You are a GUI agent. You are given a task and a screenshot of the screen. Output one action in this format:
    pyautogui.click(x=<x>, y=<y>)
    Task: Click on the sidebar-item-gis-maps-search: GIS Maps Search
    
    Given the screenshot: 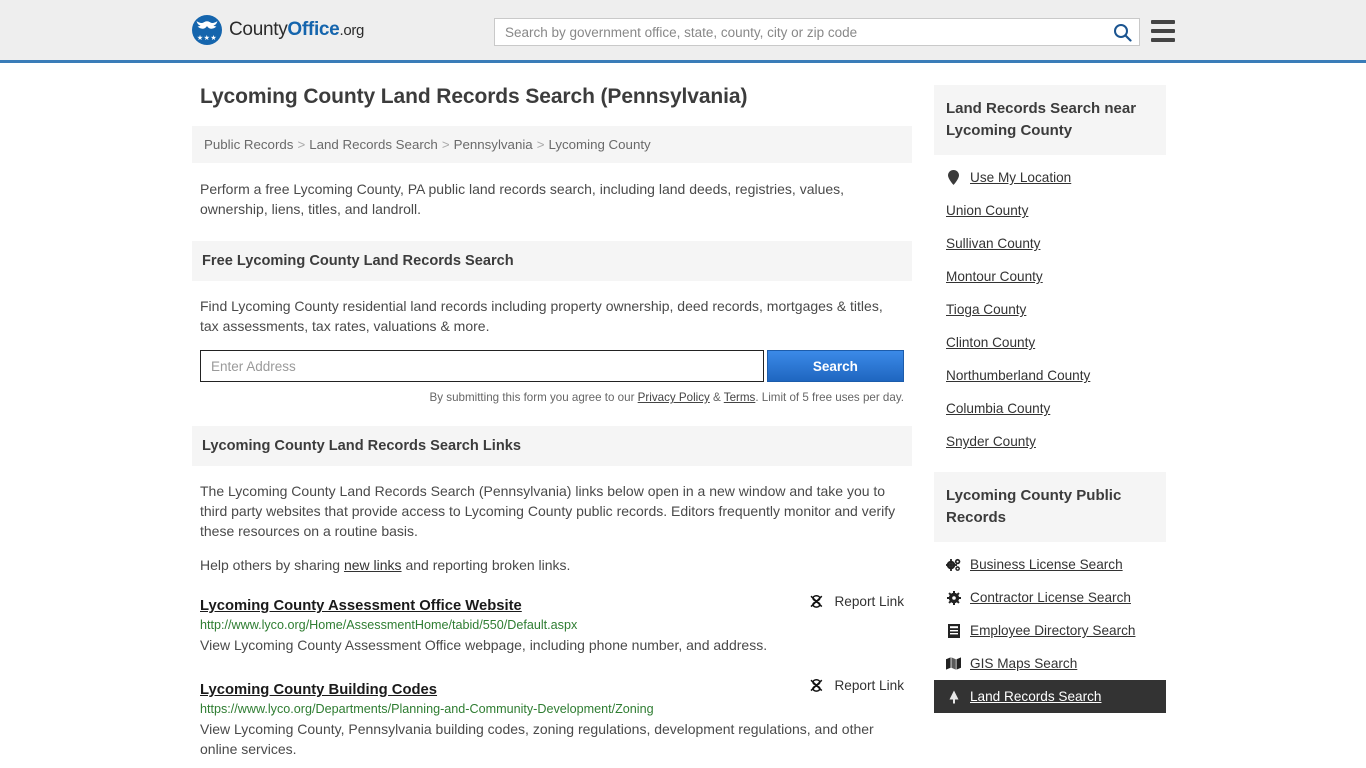 What is the action you would take?
    pyautogui.click(x=1050, y=663)
    